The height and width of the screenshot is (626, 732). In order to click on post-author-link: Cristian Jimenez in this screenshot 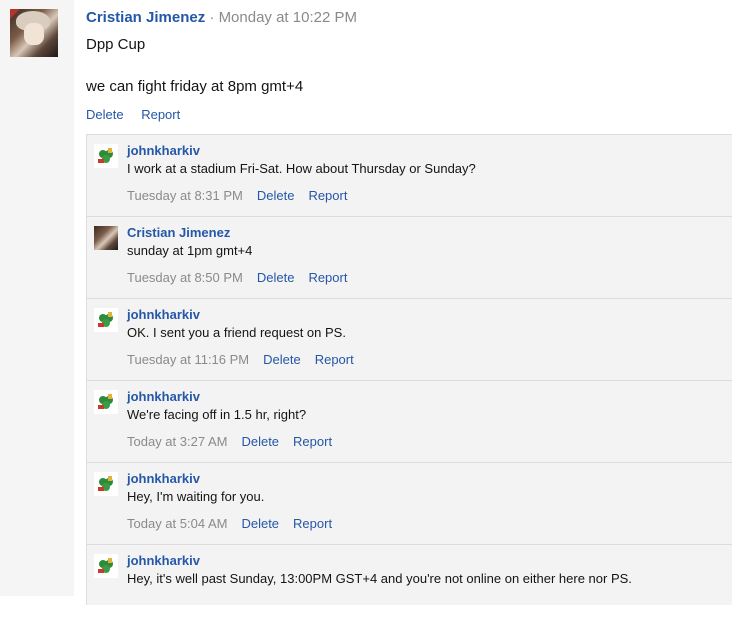, I will do `click(145, 17)`.